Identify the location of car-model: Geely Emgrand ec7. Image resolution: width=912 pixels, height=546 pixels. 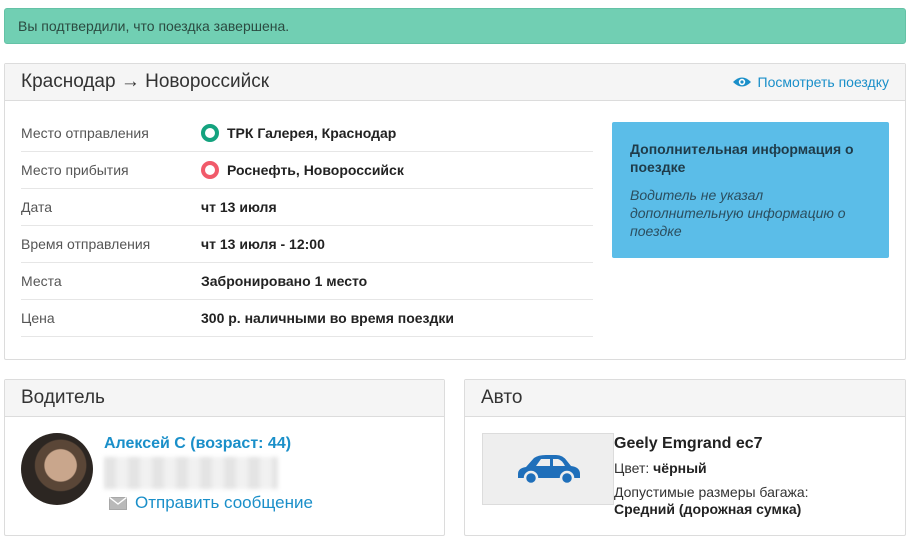
(688, 443).